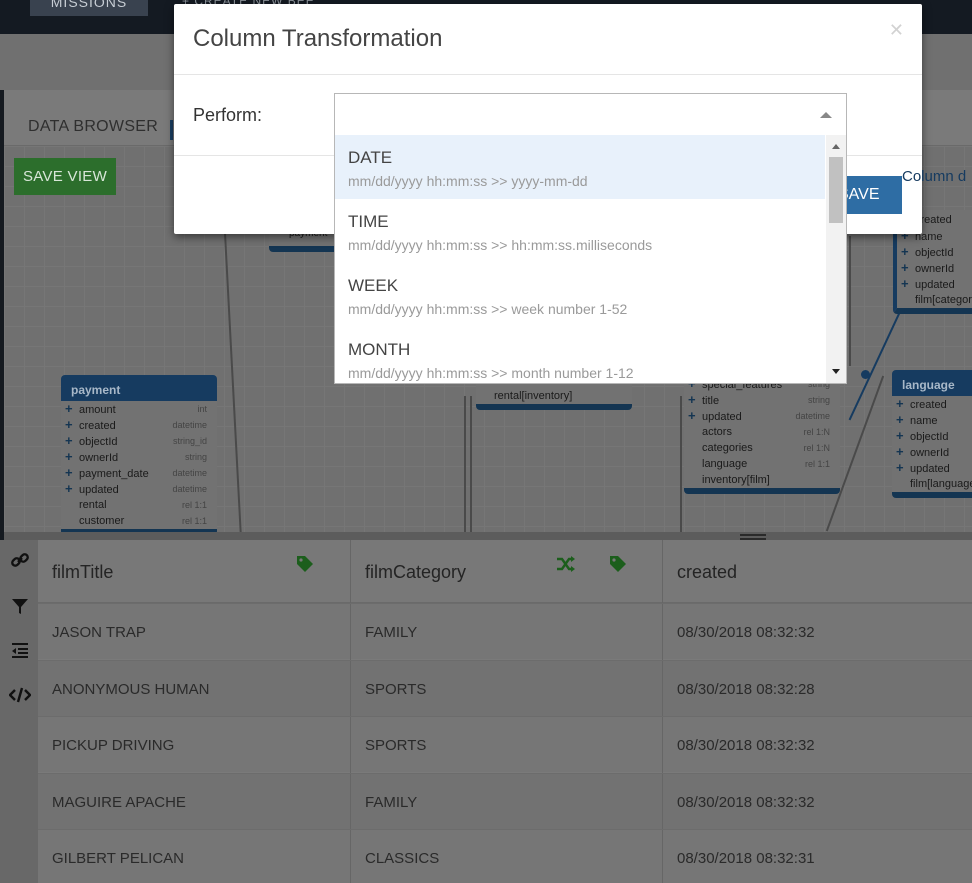  What do you see at coordinates (865, 374) in the screenshot?
I see `connector-node` at bounding box center [865, 374].